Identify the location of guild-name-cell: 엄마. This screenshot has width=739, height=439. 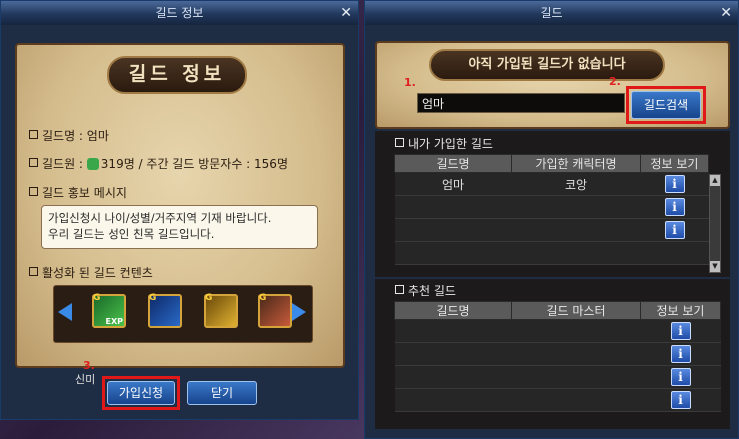
(453, 184).